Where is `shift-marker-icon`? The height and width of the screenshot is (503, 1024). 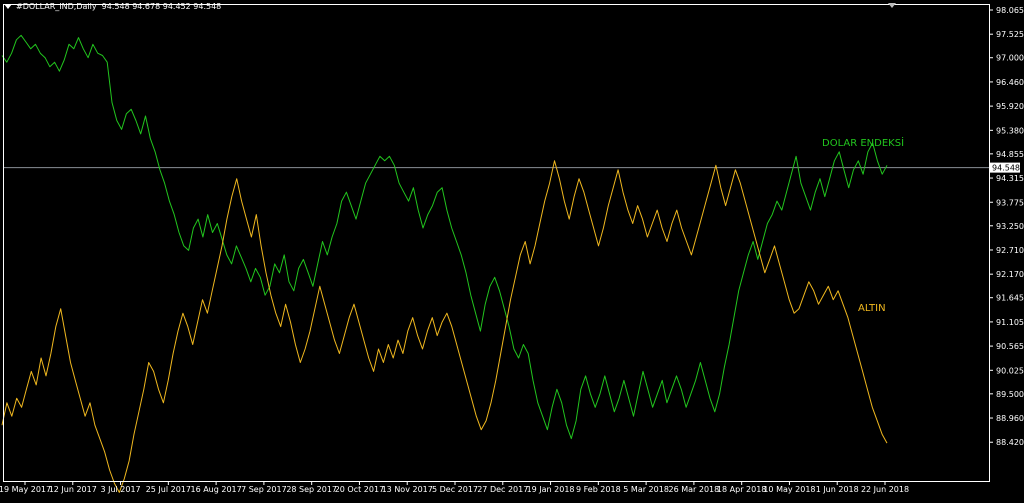 shift-marker-icon is located at coordinates (892, 5).